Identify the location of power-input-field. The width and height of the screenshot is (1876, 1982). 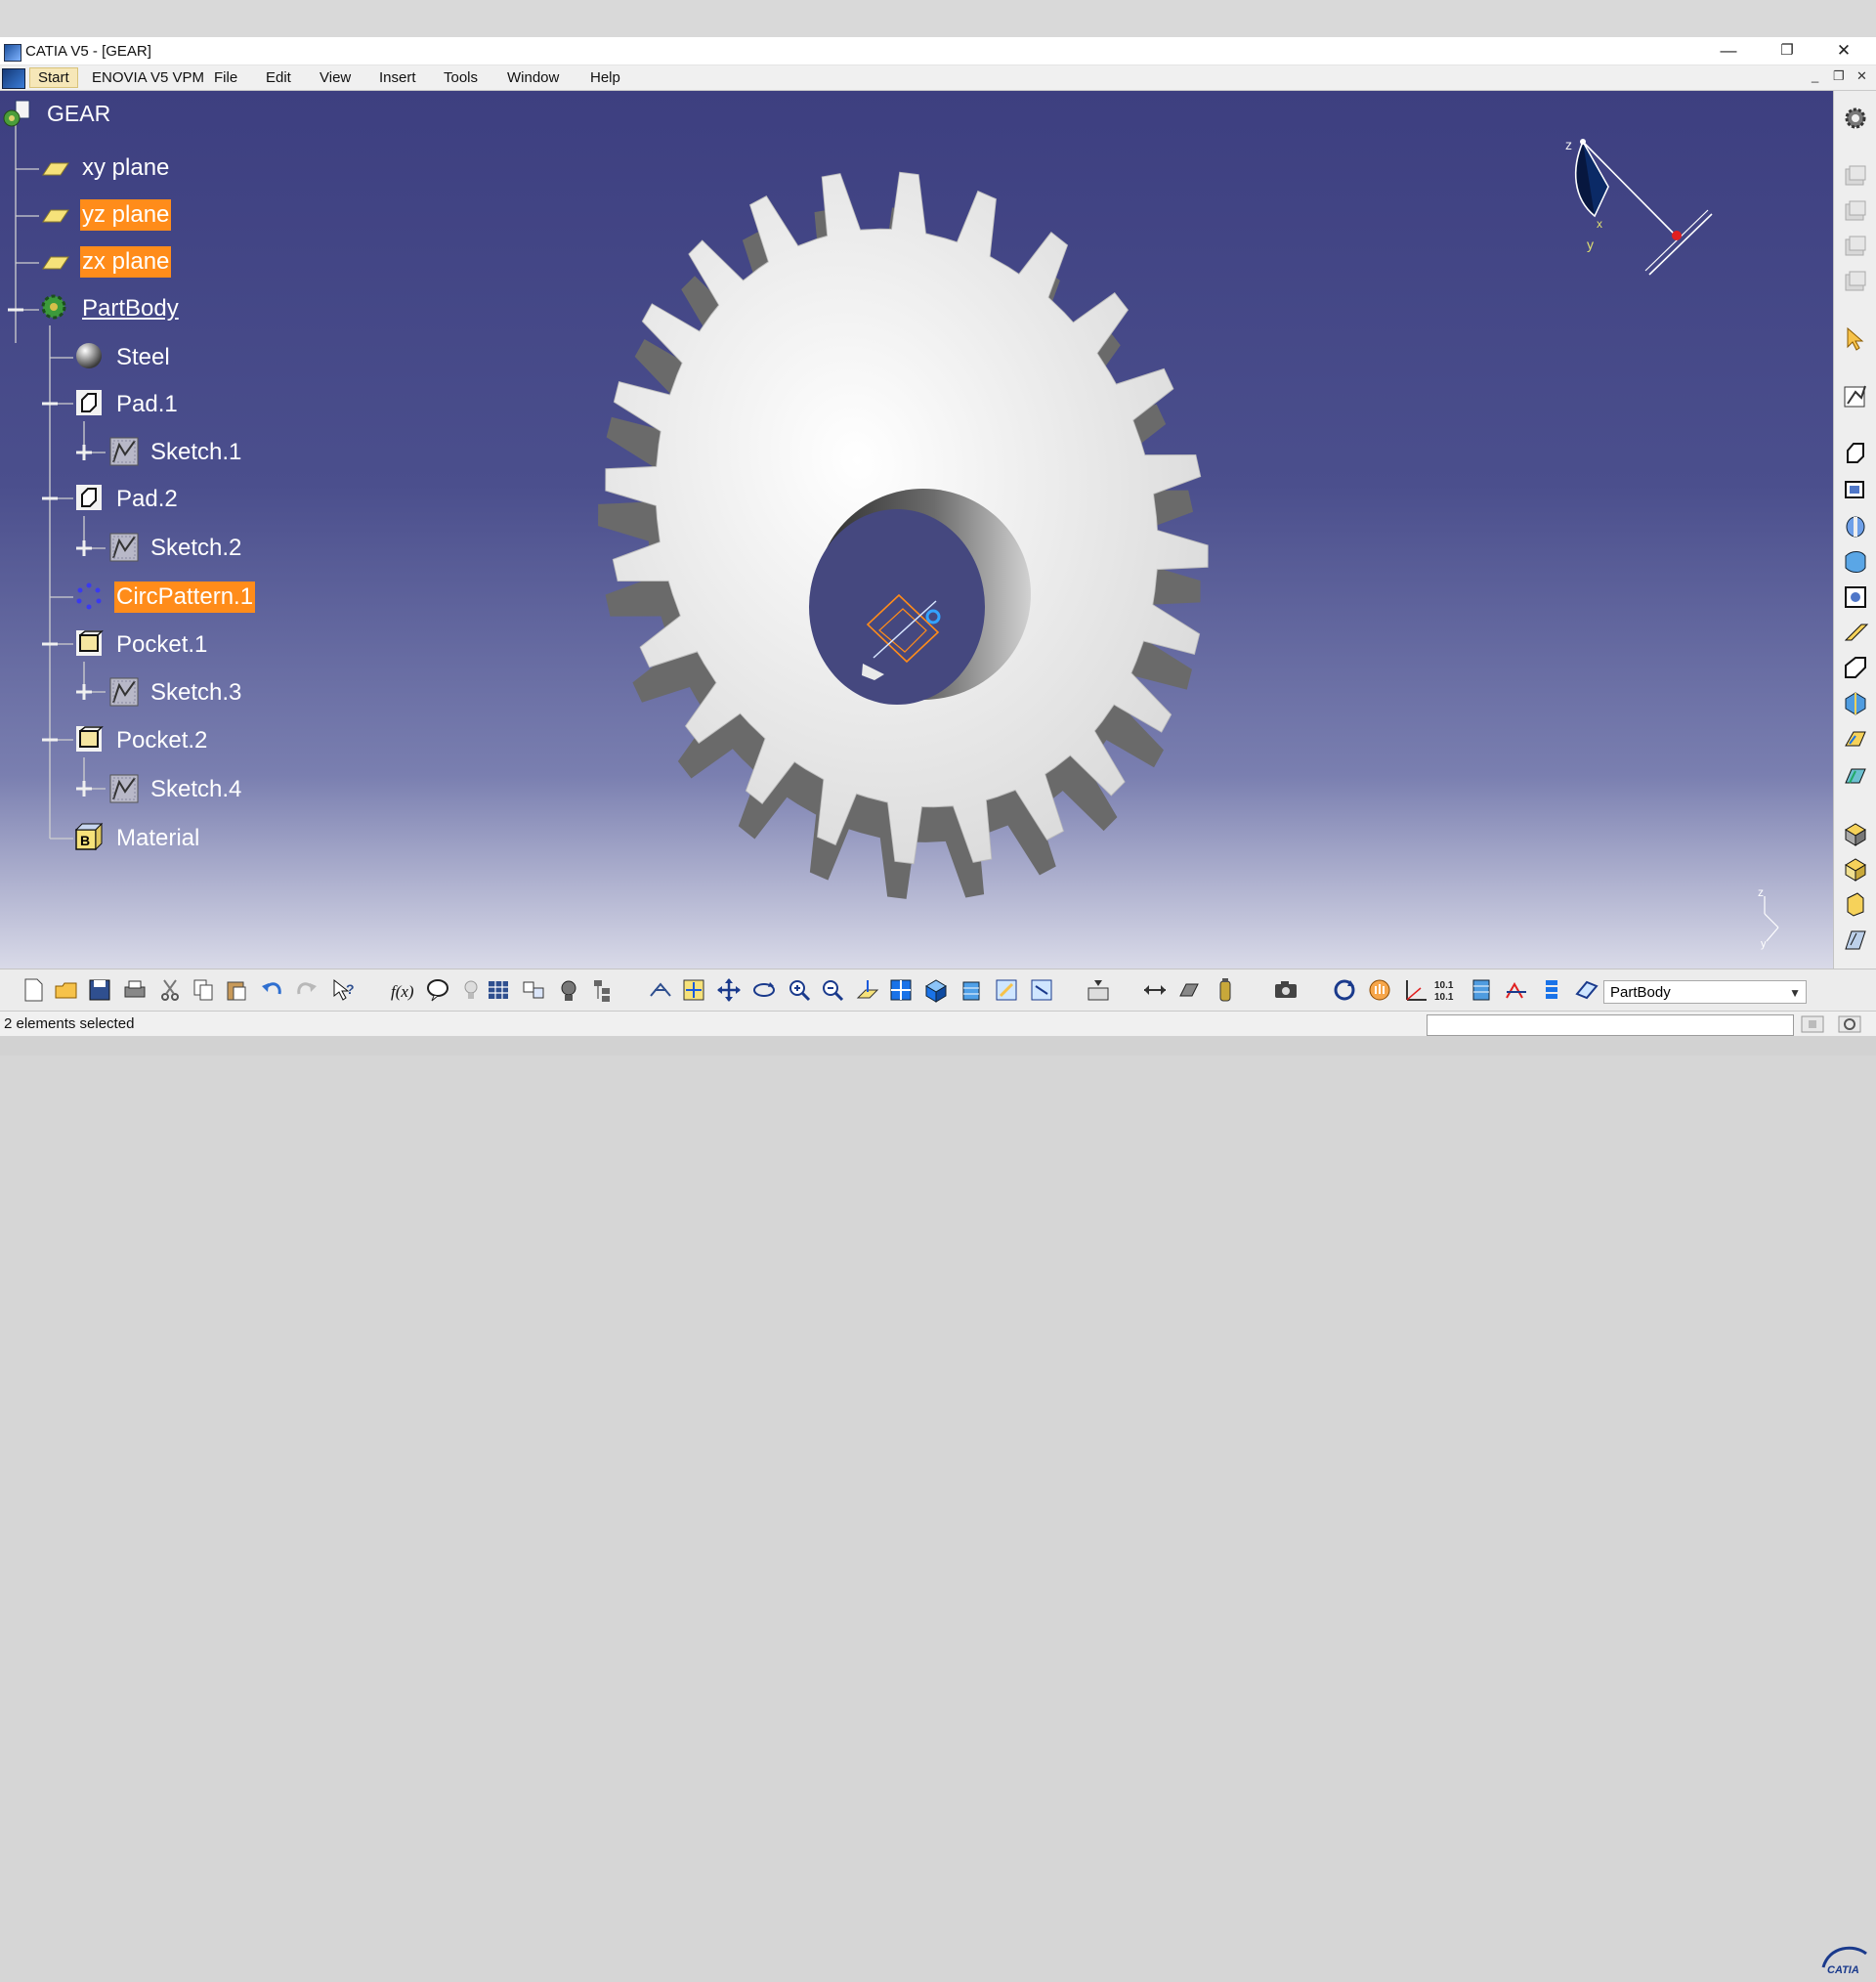
(1610, 1025).